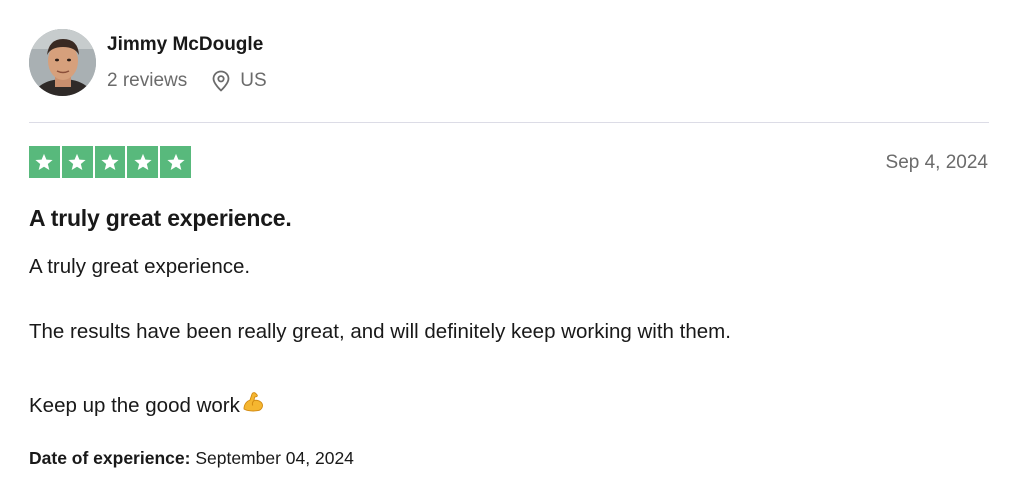 The image size is (1024, 492). Describe the element at coordinates (274, 458) in the screenshot. I see `experience-date-value: September 04, 2024` at that location.